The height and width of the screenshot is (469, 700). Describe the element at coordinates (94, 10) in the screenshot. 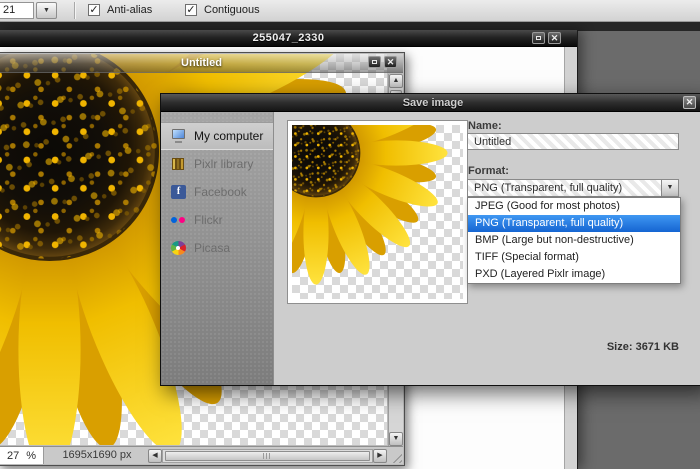

I see `antialias-checkbox: ✓` at that location.